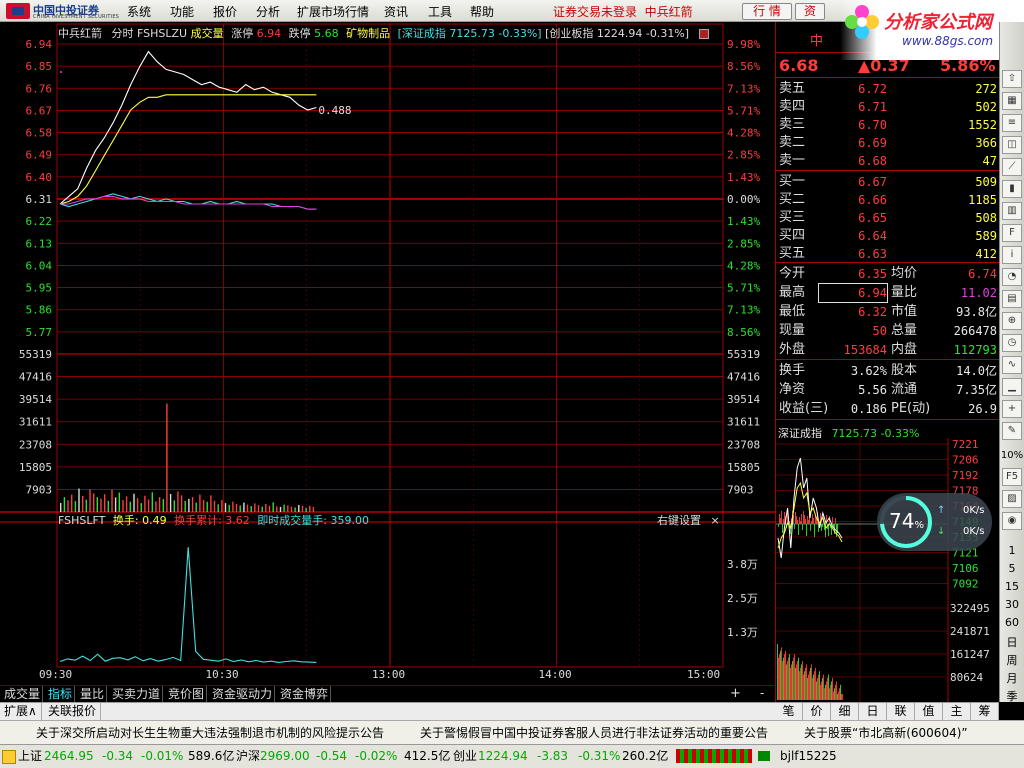  Describe the element at coordinates (93, 694) in the screenshot. I see `tab-2: 量比` at that location.